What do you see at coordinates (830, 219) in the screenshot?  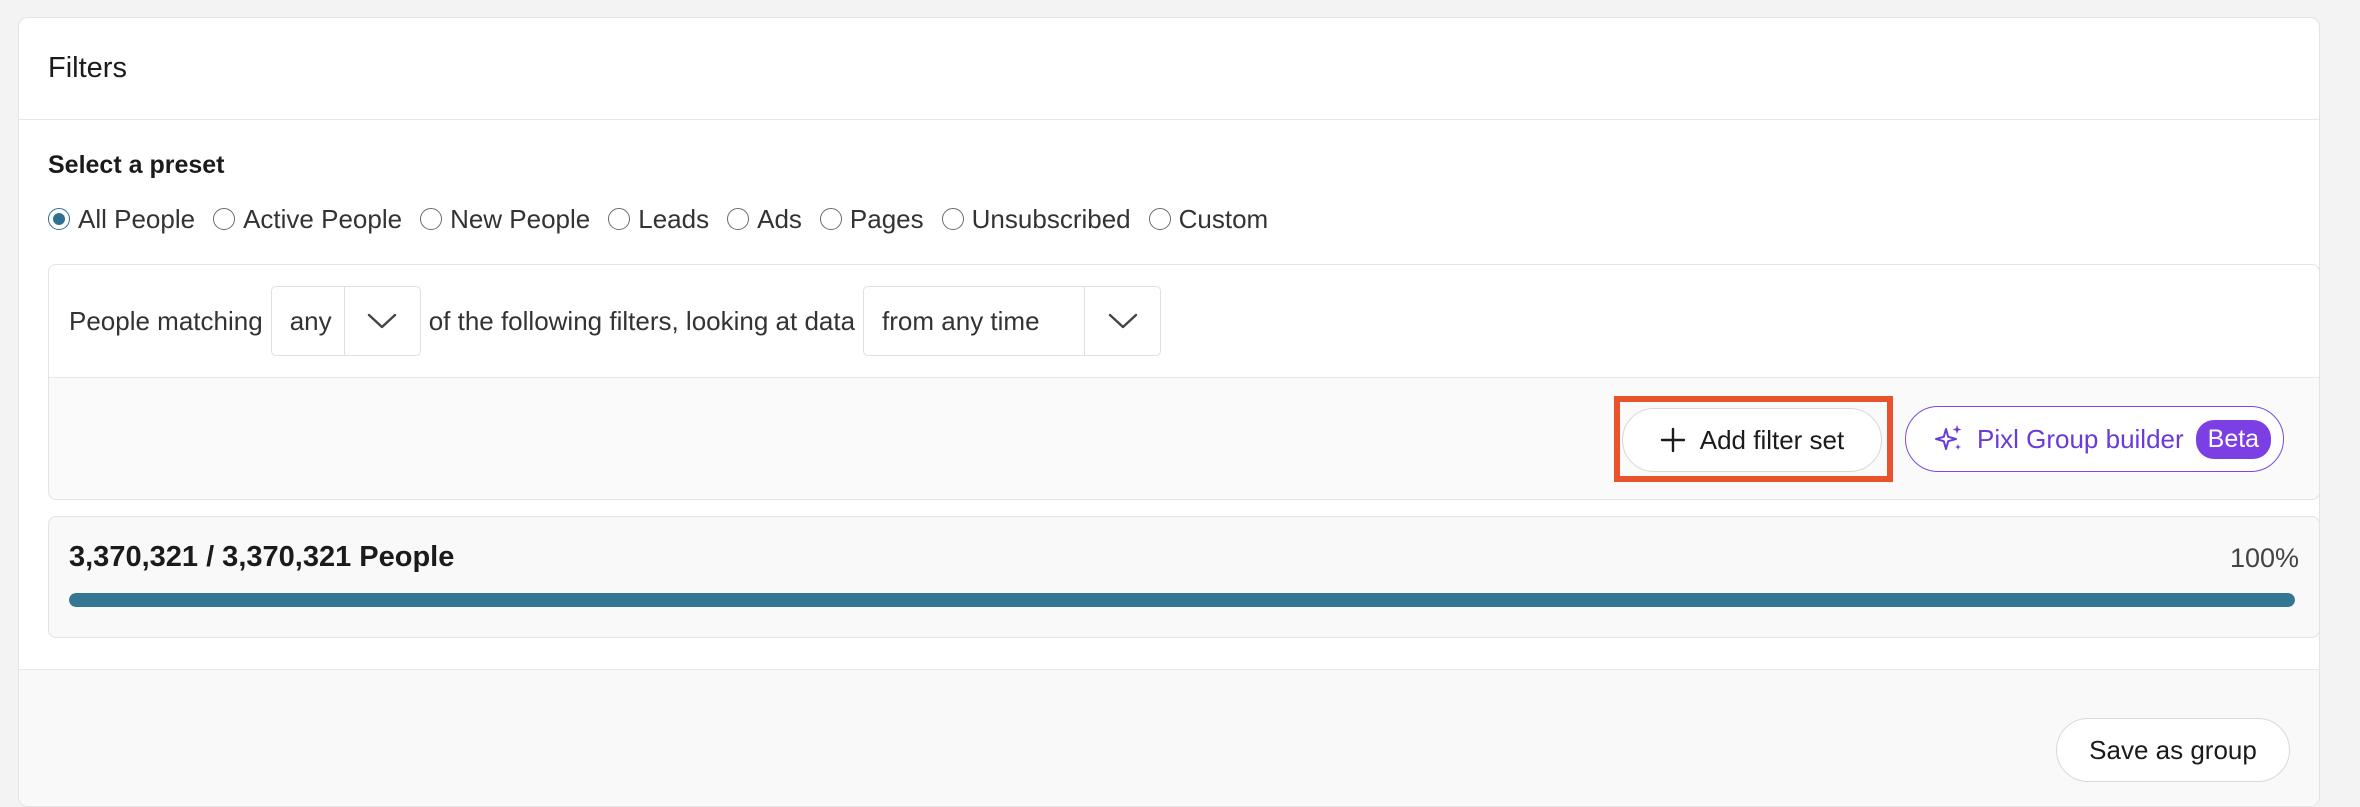 I see `radio-pages` at bounding box center [830, 219].